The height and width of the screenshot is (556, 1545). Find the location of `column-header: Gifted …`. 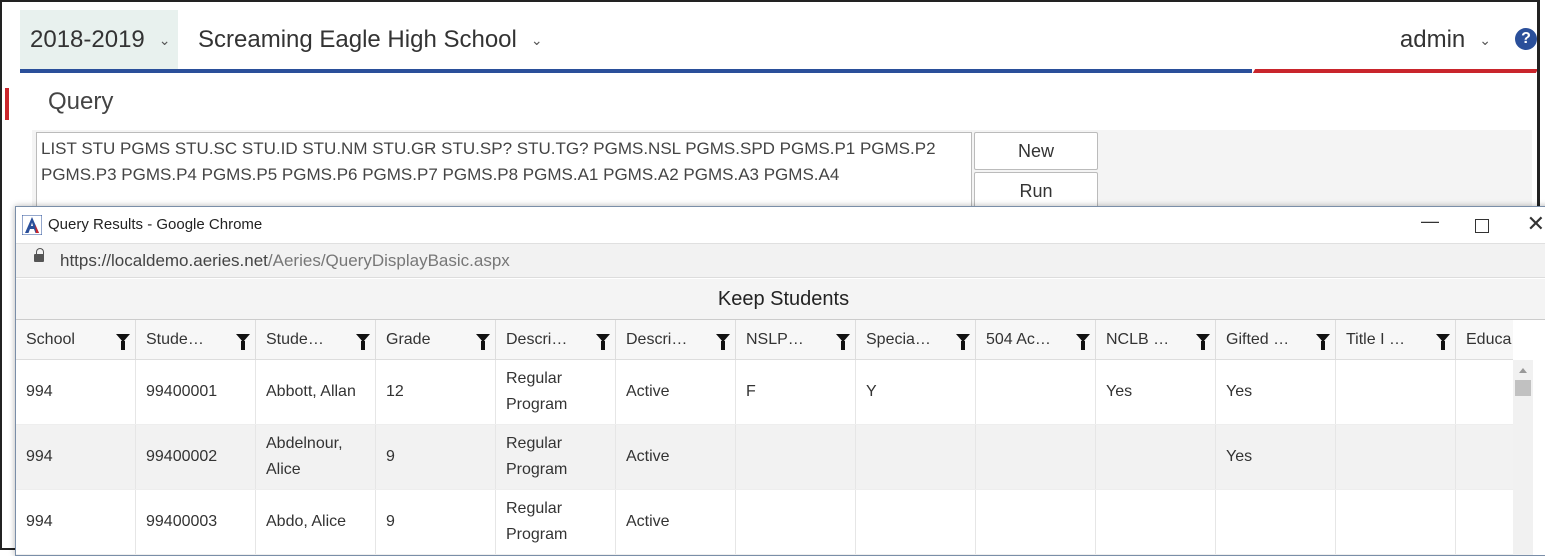

column-header: Gifted … is located at coordinates (1276, 339).